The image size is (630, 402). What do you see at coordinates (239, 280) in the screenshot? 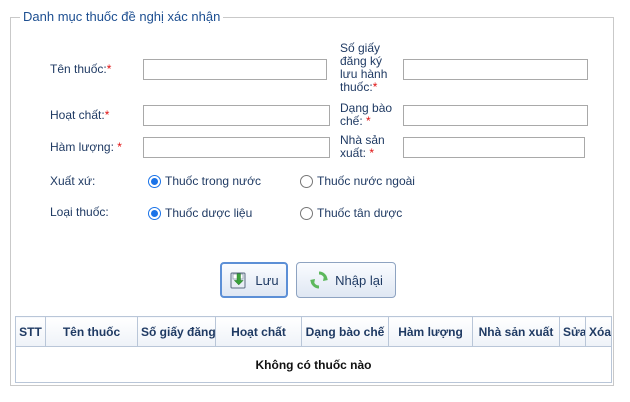
I see `save-download-icon` at bounding box center [239, 280].